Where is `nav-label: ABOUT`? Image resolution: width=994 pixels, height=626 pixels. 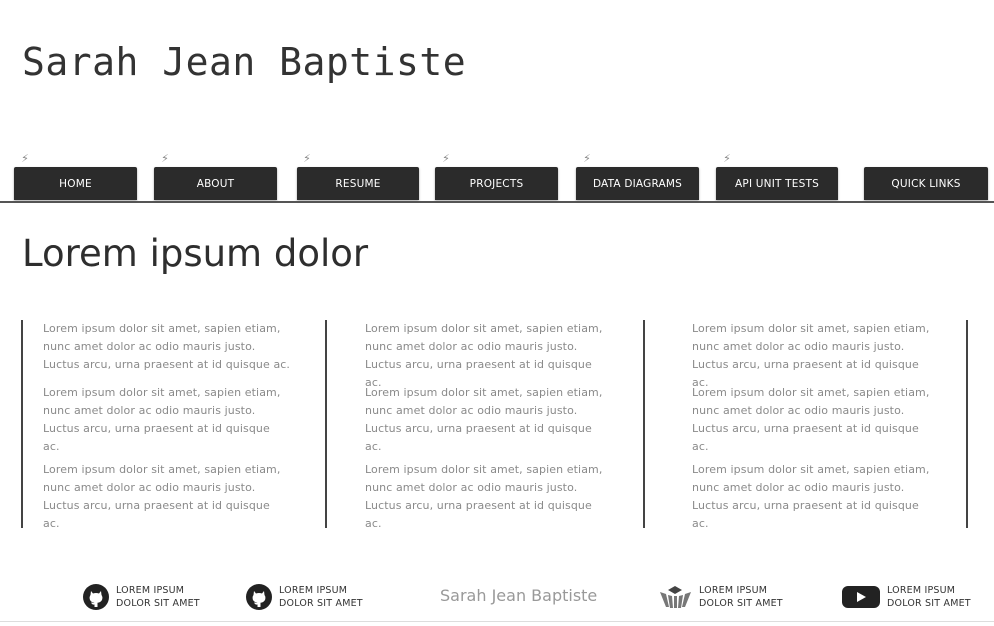
nav-label: ABOUT is located at coordinates (215, 183).